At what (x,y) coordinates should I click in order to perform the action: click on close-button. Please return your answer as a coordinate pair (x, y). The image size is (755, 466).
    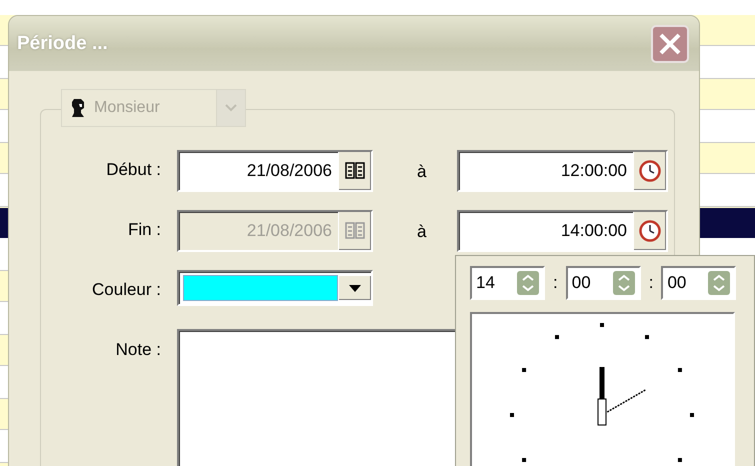
    Looking at the image, I should click on (670, 43).